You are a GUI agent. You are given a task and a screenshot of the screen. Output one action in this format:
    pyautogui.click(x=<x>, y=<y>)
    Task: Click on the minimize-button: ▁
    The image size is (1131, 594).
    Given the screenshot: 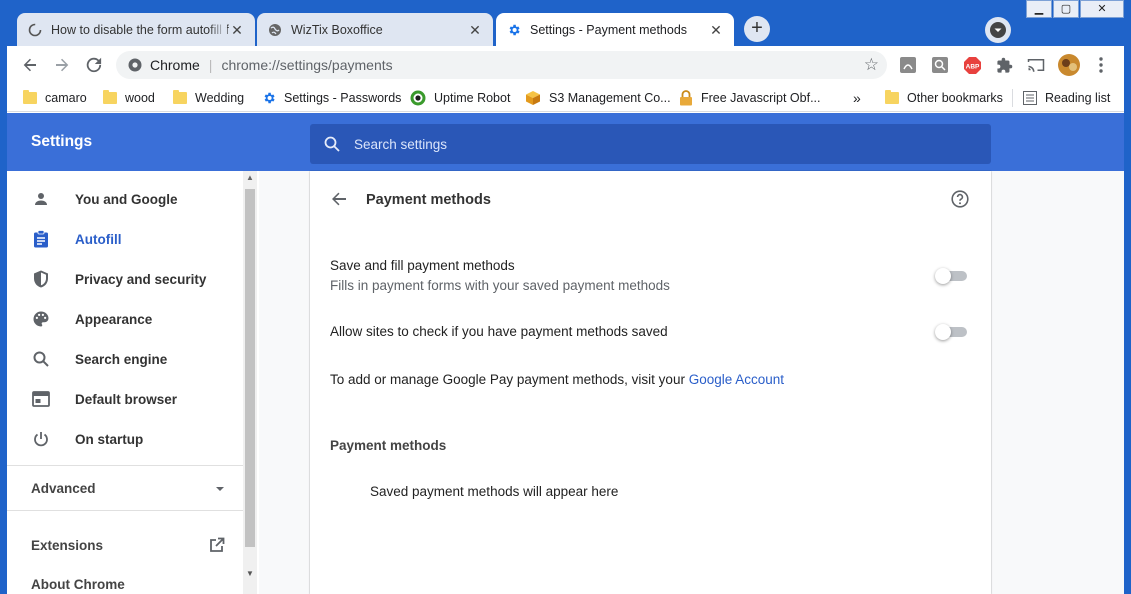 What is the action you would take?
    pyautogui.click(x=1039, y=9)
    